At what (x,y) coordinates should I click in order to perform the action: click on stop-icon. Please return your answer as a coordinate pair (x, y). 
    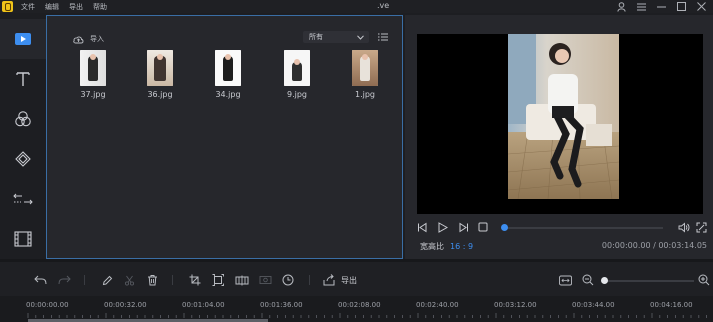
    Looking at the image, I should click on (483, 227).